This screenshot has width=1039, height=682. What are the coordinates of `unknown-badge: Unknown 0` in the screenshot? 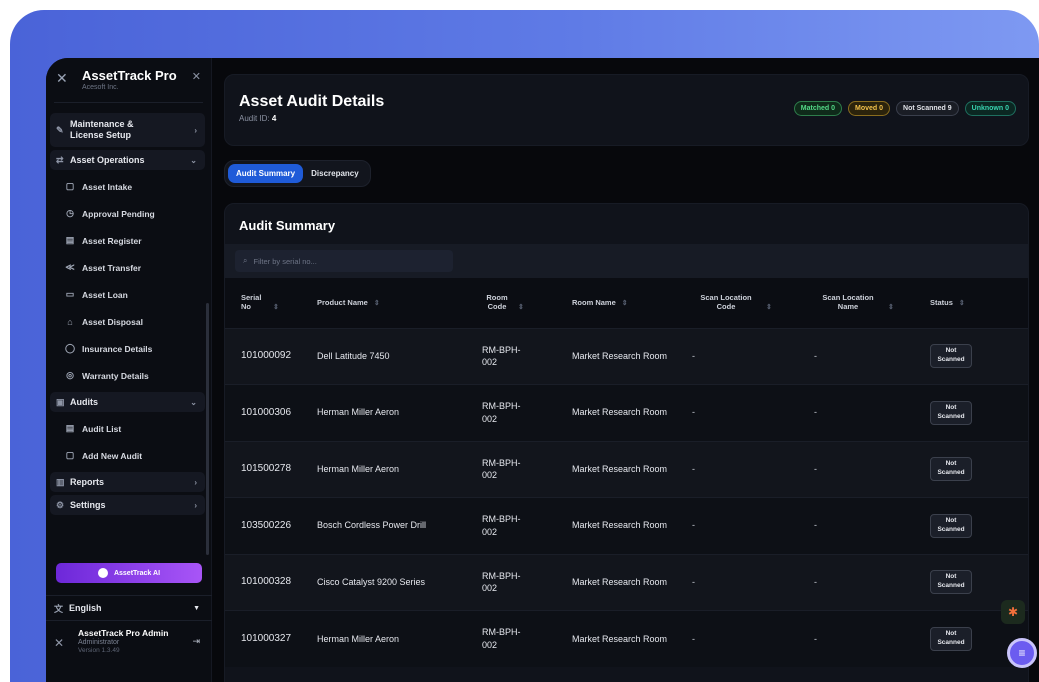 It's located at (990, 108).